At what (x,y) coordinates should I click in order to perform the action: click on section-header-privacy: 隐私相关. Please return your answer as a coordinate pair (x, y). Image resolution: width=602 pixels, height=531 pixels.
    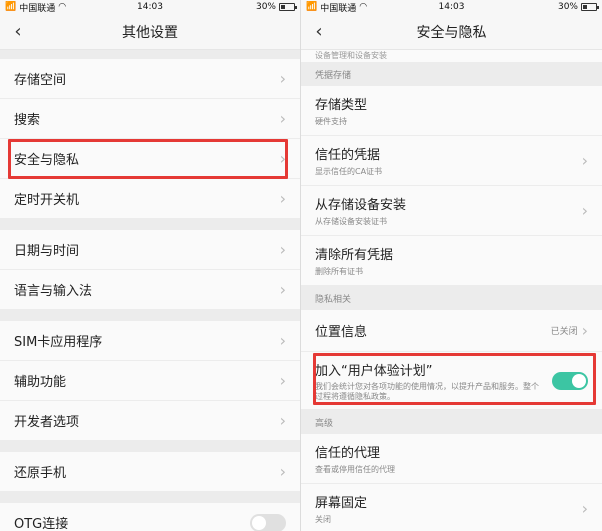
    Looking at the image, I should click on (451, 298).